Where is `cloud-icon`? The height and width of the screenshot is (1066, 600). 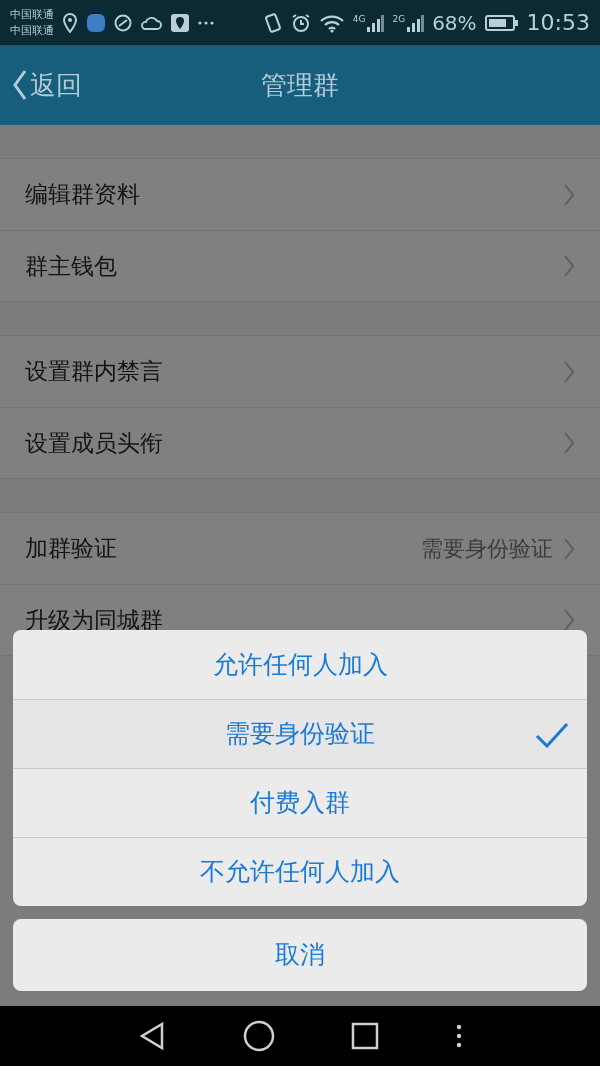
cloud-icon is located at coordinates (151, 22).